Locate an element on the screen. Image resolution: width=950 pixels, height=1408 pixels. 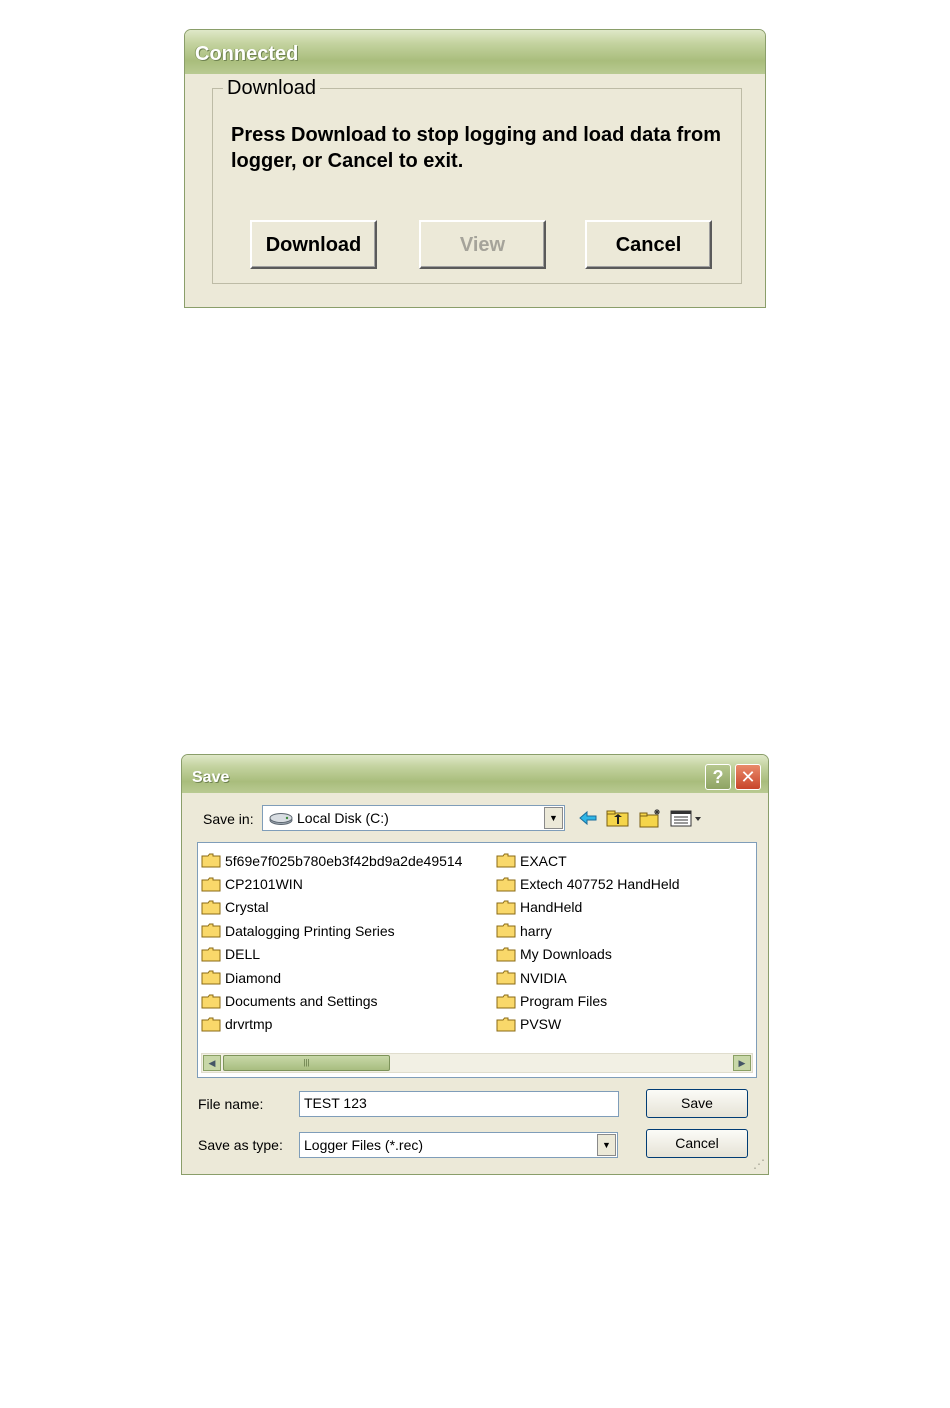
list-item-label: Program Files is located at coordinates (564, 1001).